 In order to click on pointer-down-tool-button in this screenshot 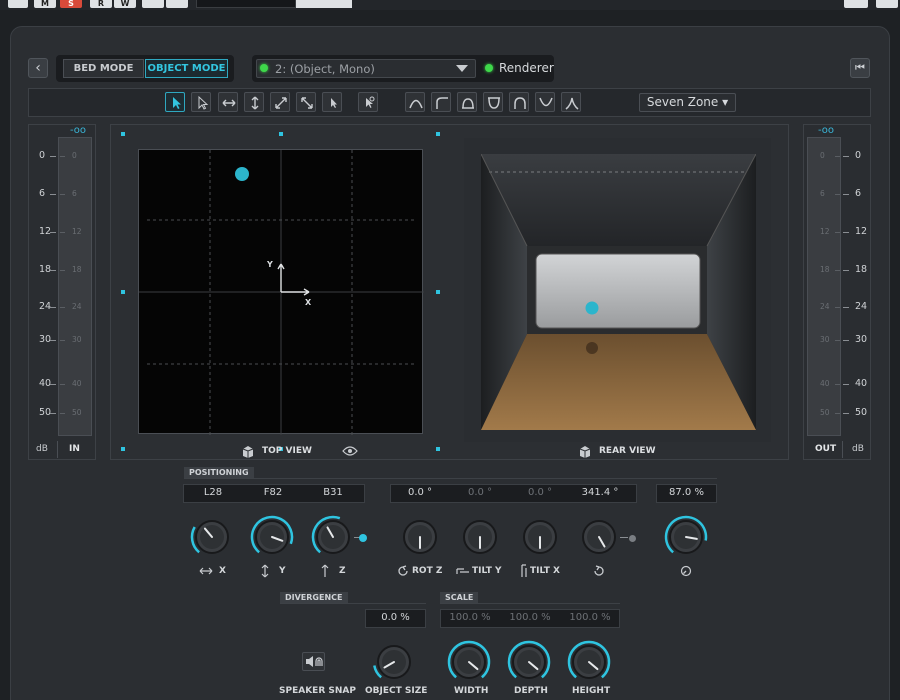, I will do `click(332, 102)`.